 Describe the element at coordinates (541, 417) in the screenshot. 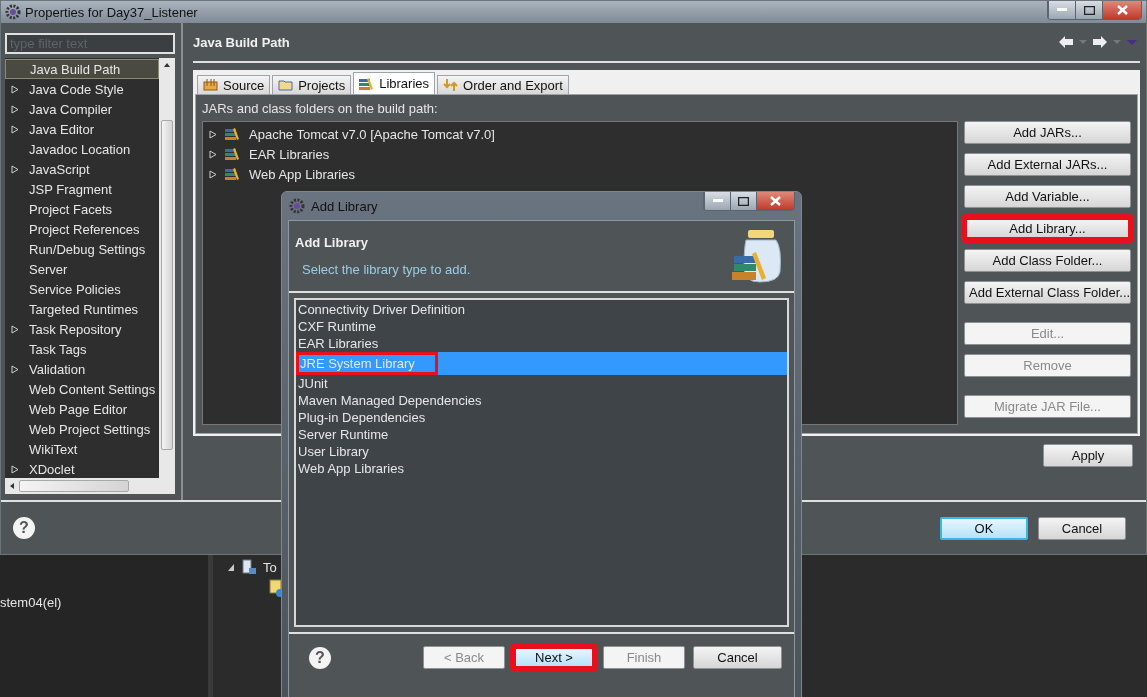

I see `library-type-item: Plug-in Dependencies` at that location.